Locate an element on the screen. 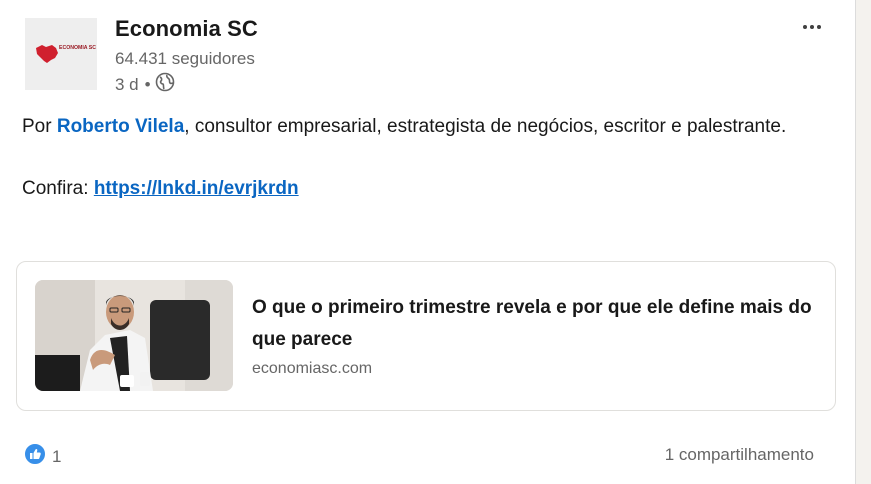  logo-graphic: ECONOMIA SC is located at coordinates (61, 54).